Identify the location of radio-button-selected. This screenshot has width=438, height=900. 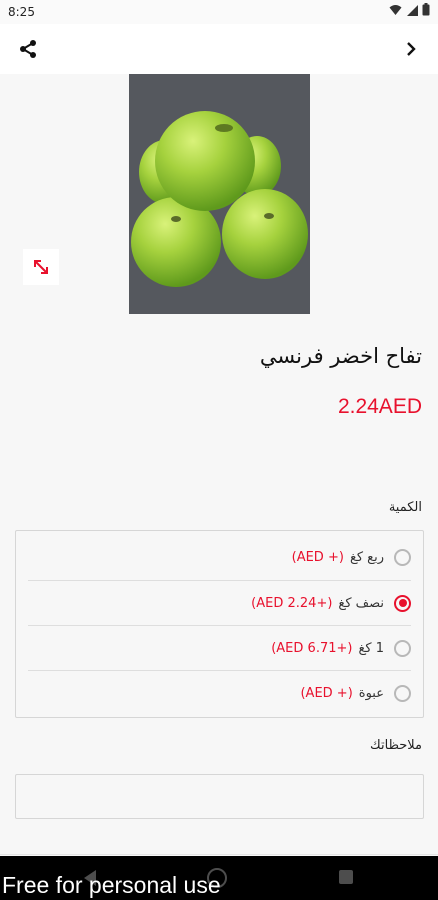
(402, 603).